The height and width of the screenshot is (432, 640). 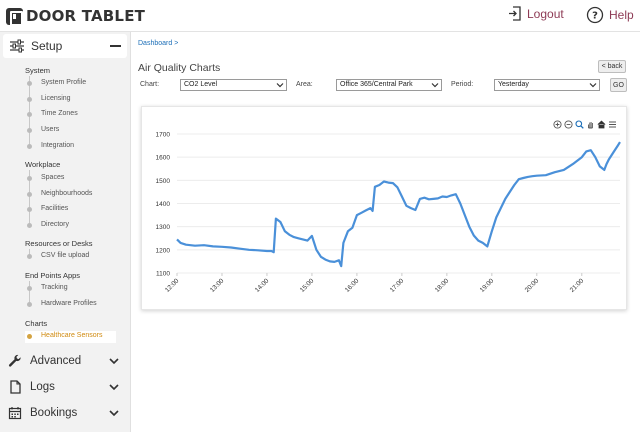 What do you see at coordinates (69, 303) in the screenshot?
I see `sidebar-item-hardware-profiles: Hardware Profiles` at bounding box center [69, 303].